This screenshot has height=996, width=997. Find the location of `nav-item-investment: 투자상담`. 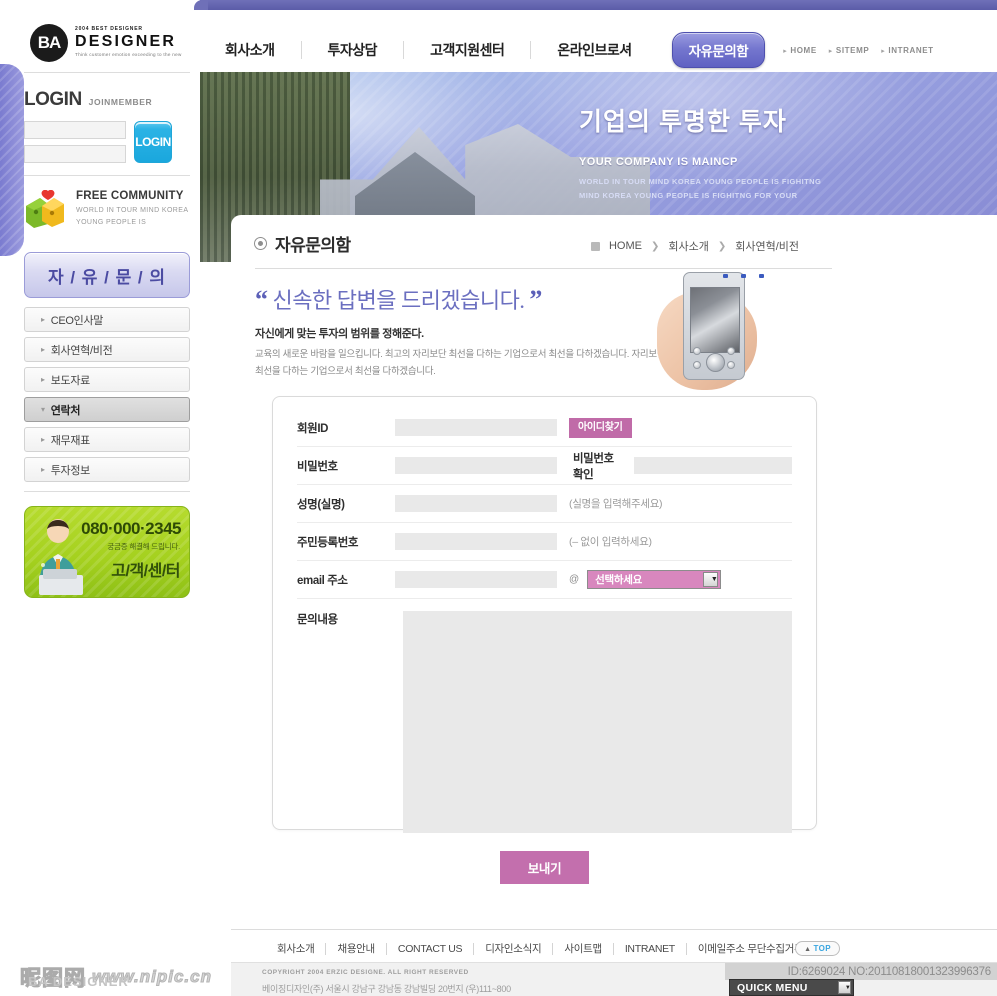

nav-item-investment: 투자상담 is located at coordinates (353, 50).